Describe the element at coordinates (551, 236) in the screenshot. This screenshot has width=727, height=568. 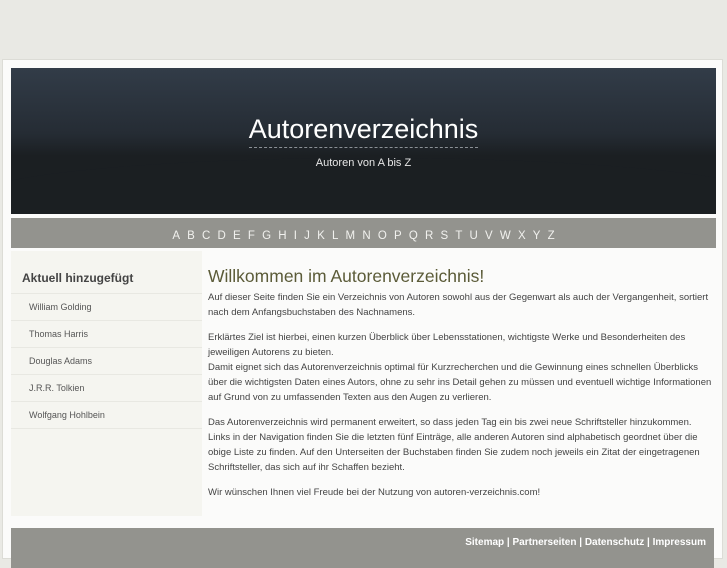
I see `letter-link-z: Z` at that location.